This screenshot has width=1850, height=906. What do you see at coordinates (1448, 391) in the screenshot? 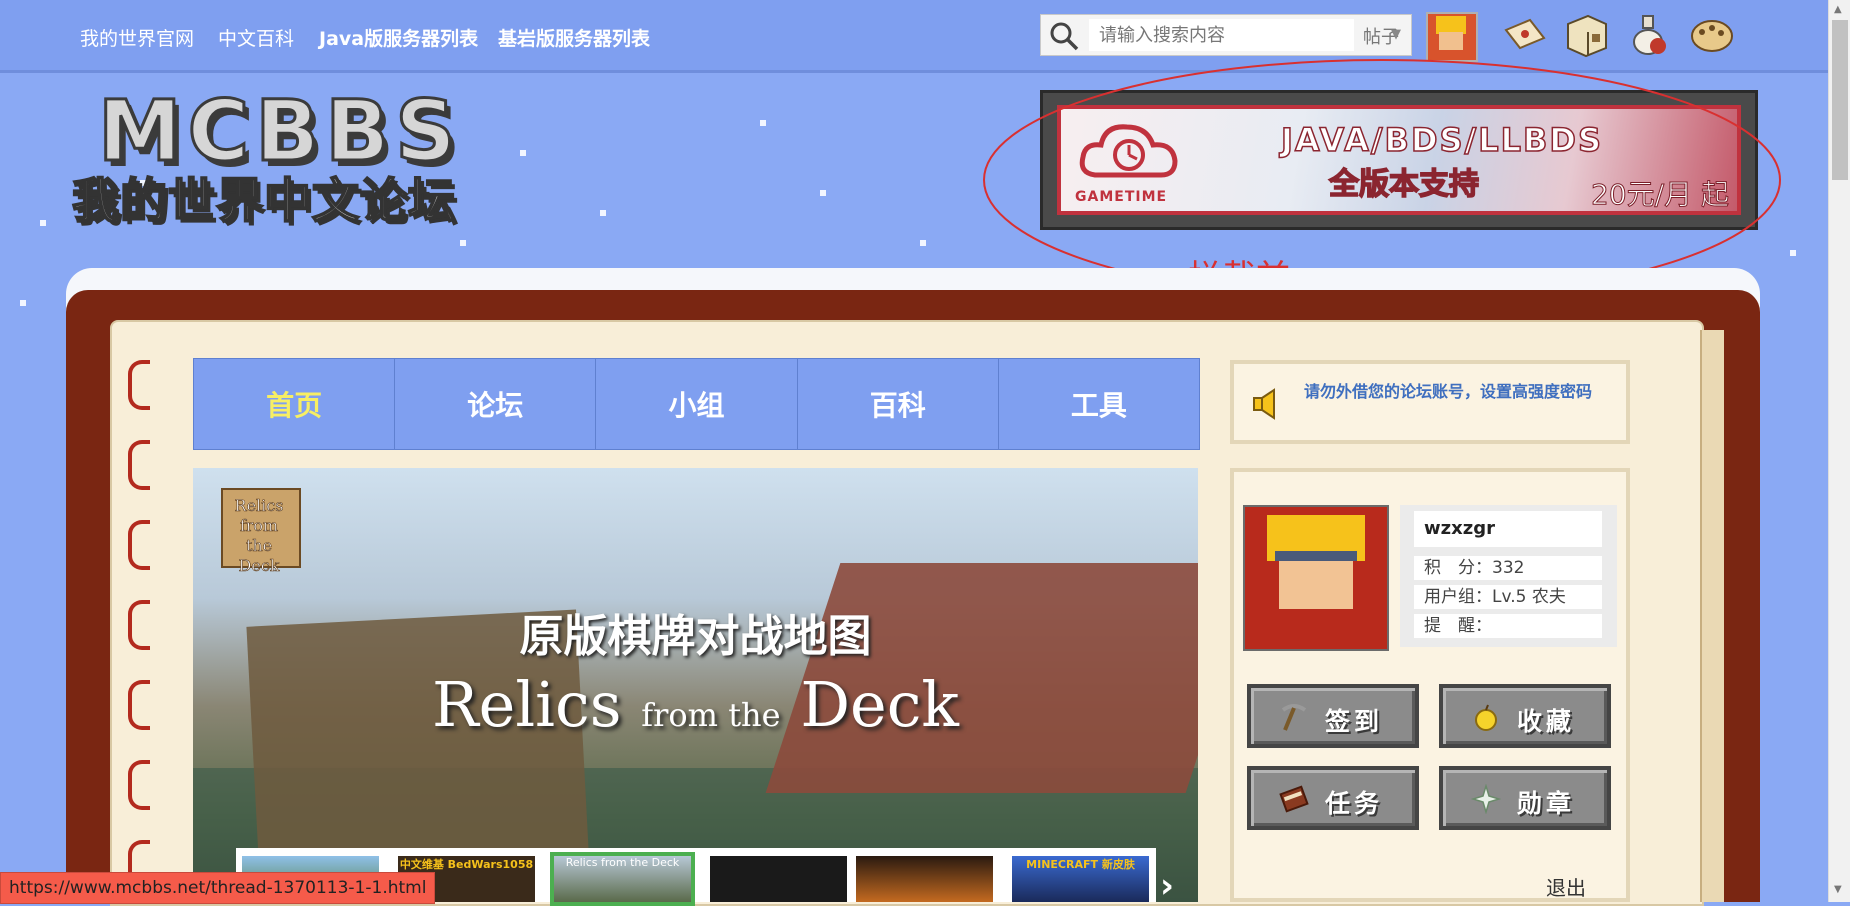
I see `notice-text: 请勿外借您的论坛账号，设置高强度密码` at bounding box center [1448, 391].